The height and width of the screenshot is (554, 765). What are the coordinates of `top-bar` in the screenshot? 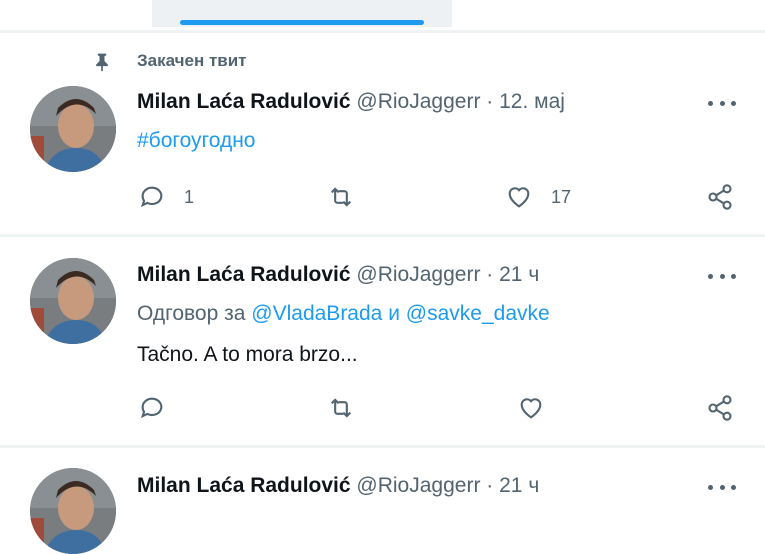 It's located at (382, 15).